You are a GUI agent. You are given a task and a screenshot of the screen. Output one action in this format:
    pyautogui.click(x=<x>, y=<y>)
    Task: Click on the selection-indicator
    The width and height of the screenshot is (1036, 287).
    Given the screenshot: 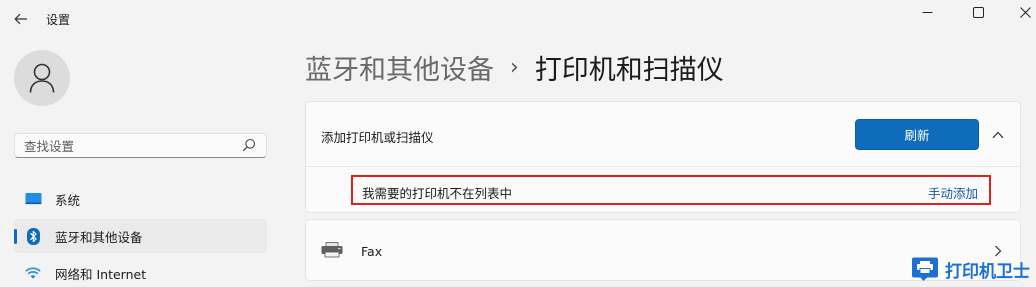 What is the action you would take?
    pyautogui.click(x=15, y=236)
    